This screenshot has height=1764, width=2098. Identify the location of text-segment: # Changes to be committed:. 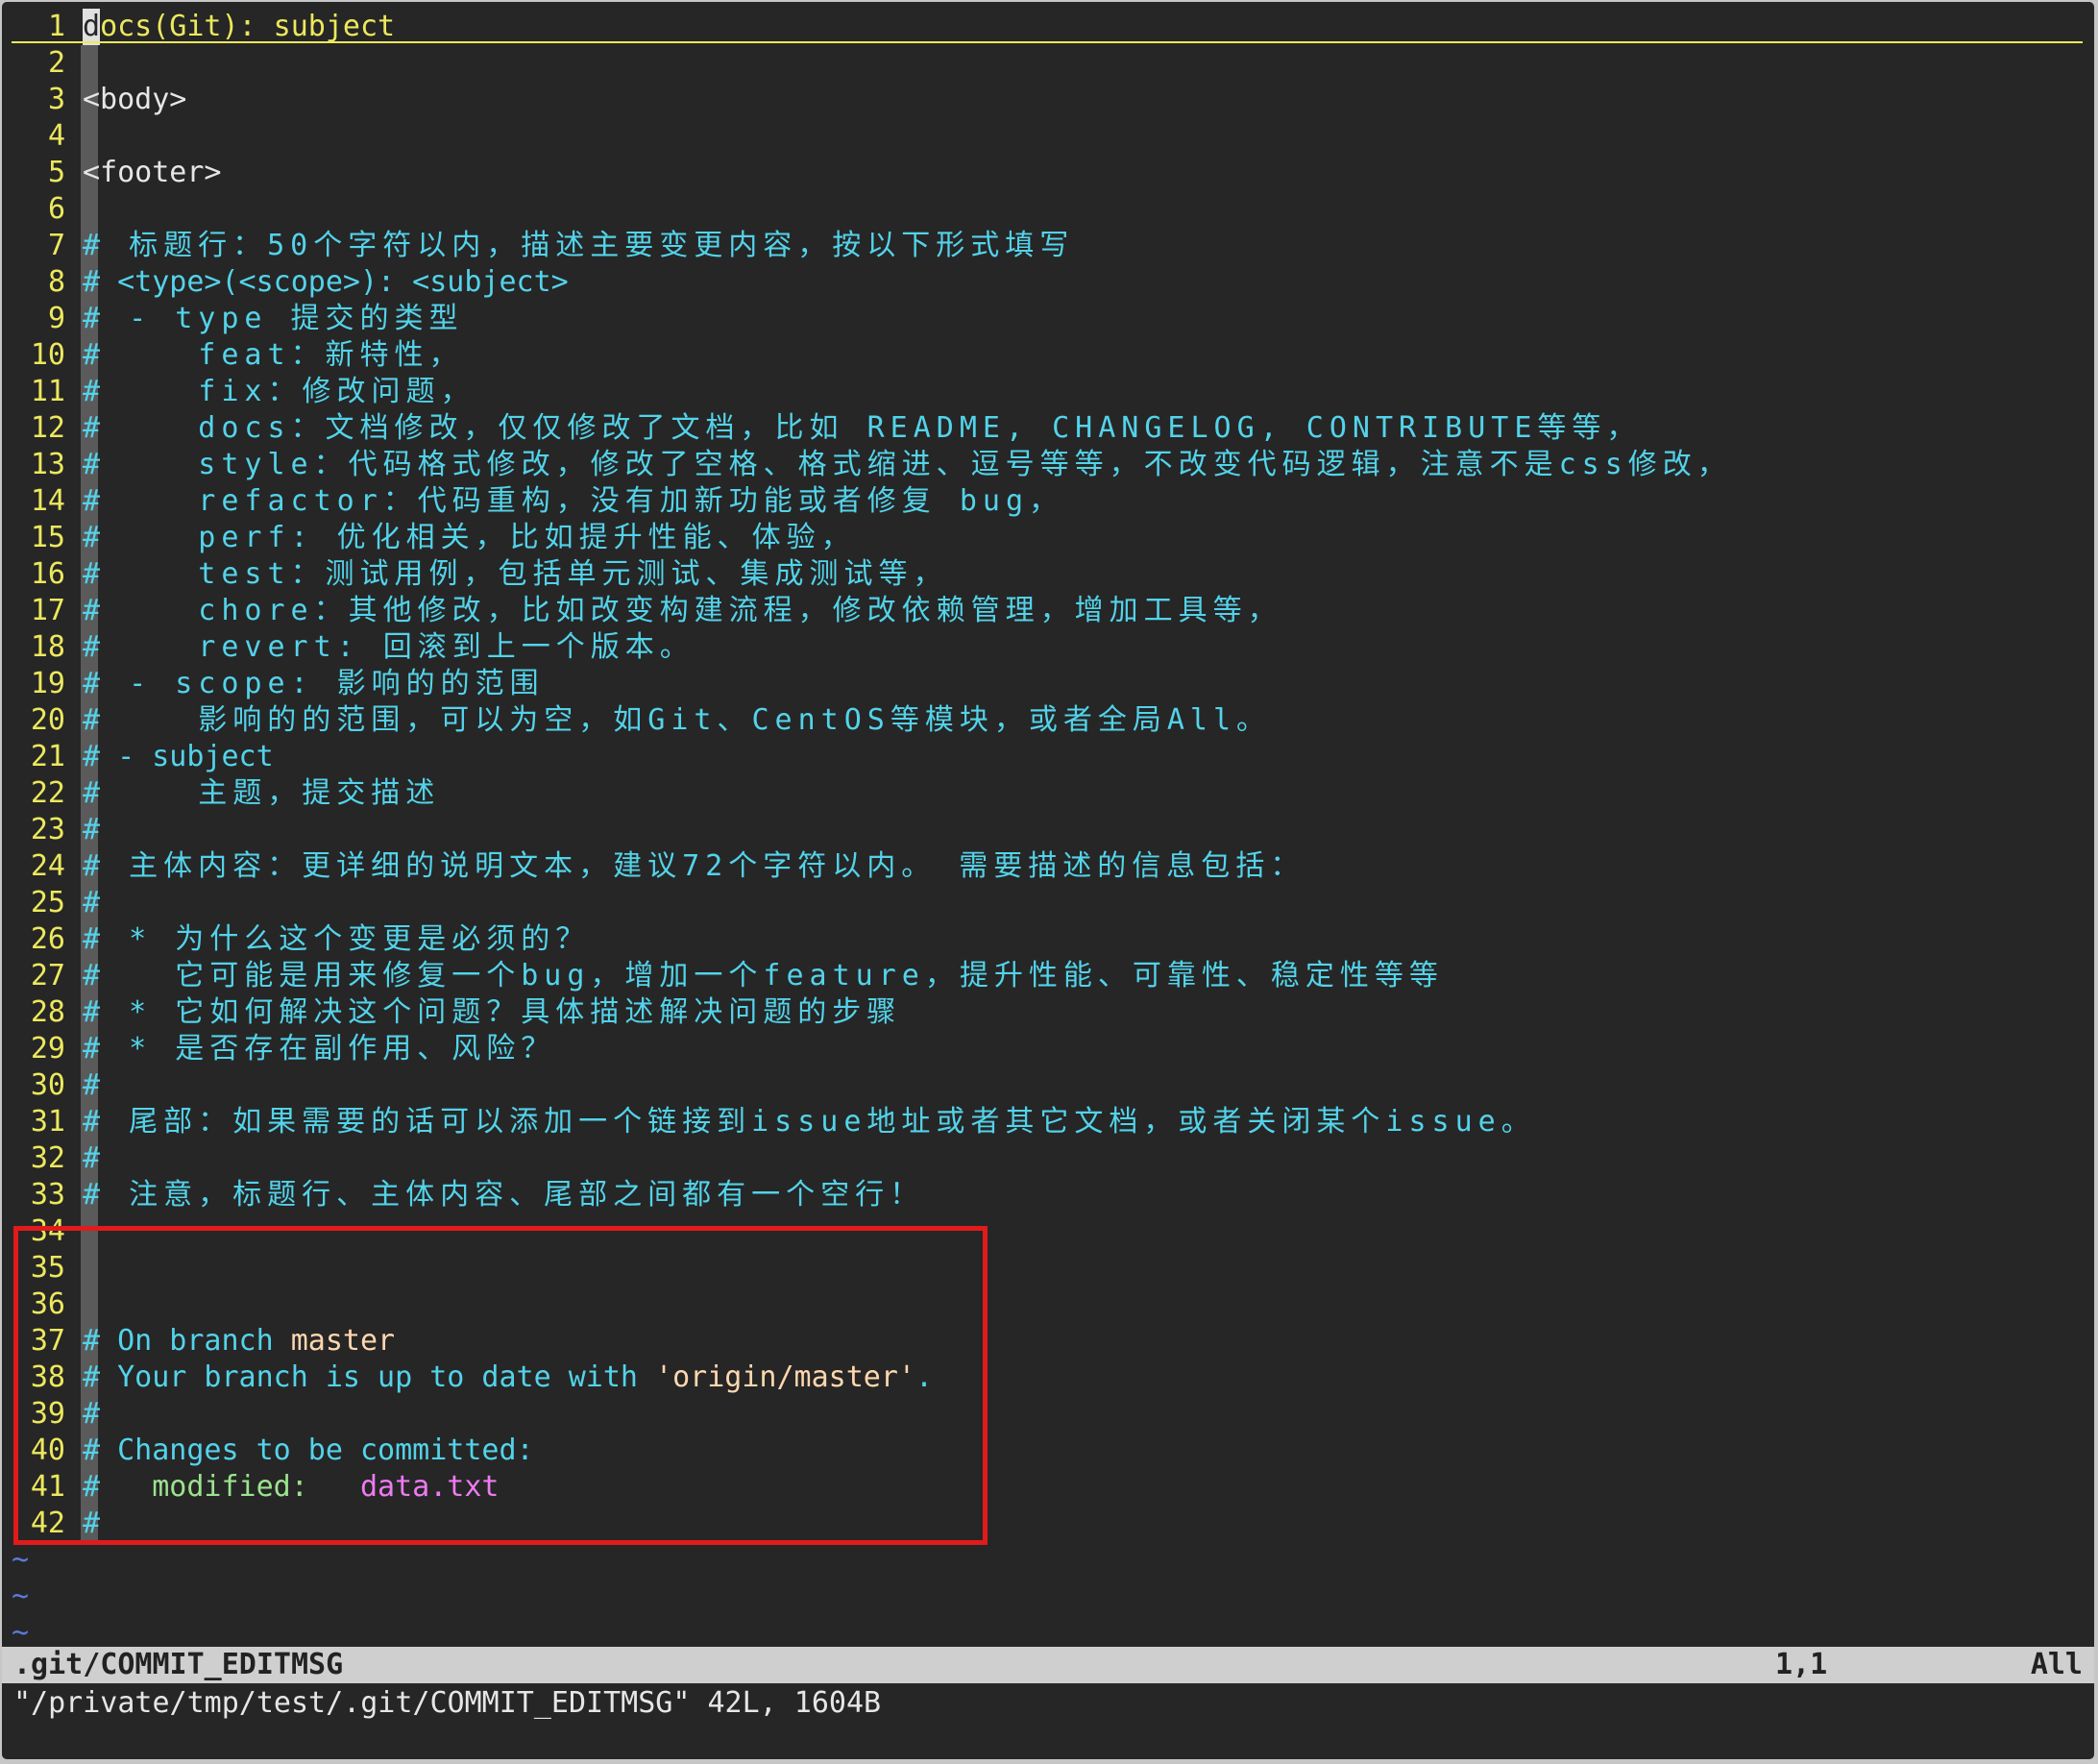
(309, 1450).